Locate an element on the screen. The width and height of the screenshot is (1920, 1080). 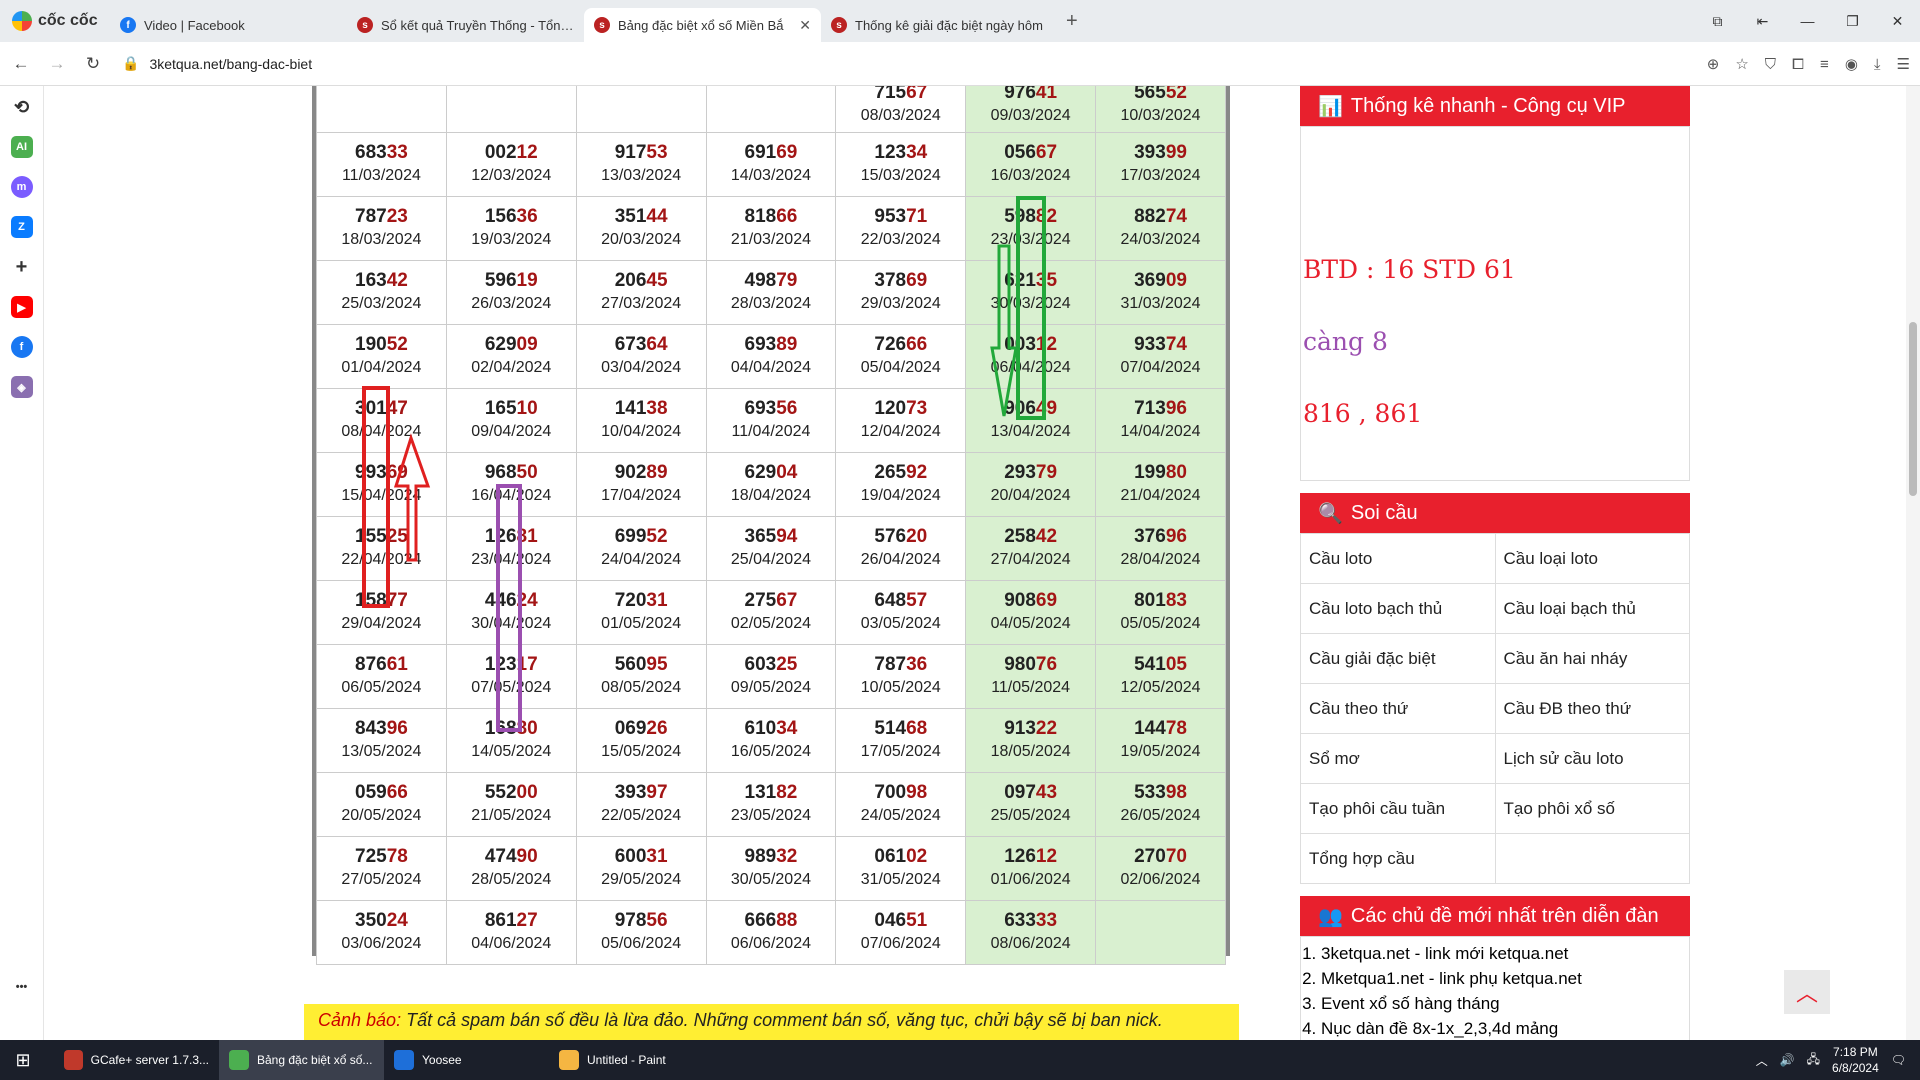
taskbar-app-icon is located at coordinates (73, 1060).